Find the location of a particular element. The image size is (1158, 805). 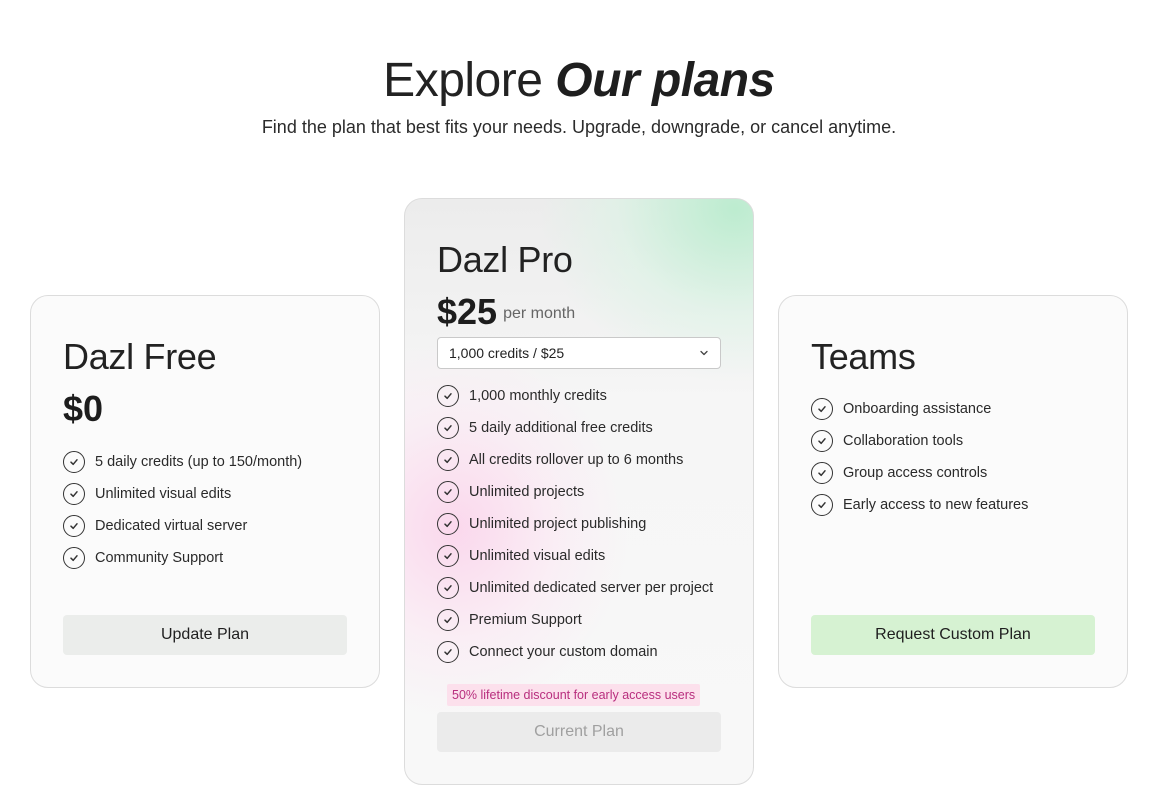

feature-item: Community Support is located at coordinates (182, 558).